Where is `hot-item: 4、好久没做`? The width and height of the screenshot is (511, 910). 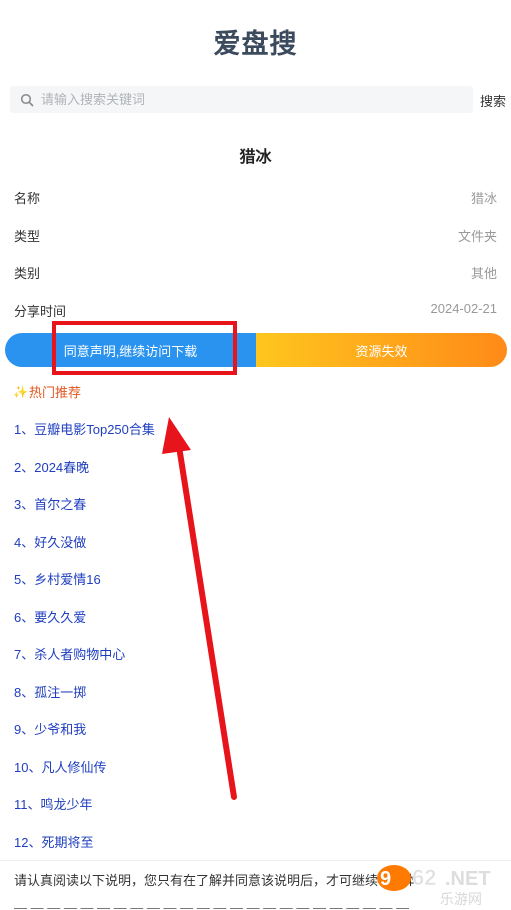 hot-item: 4、好久没做 is located at coordinates (84, 551).